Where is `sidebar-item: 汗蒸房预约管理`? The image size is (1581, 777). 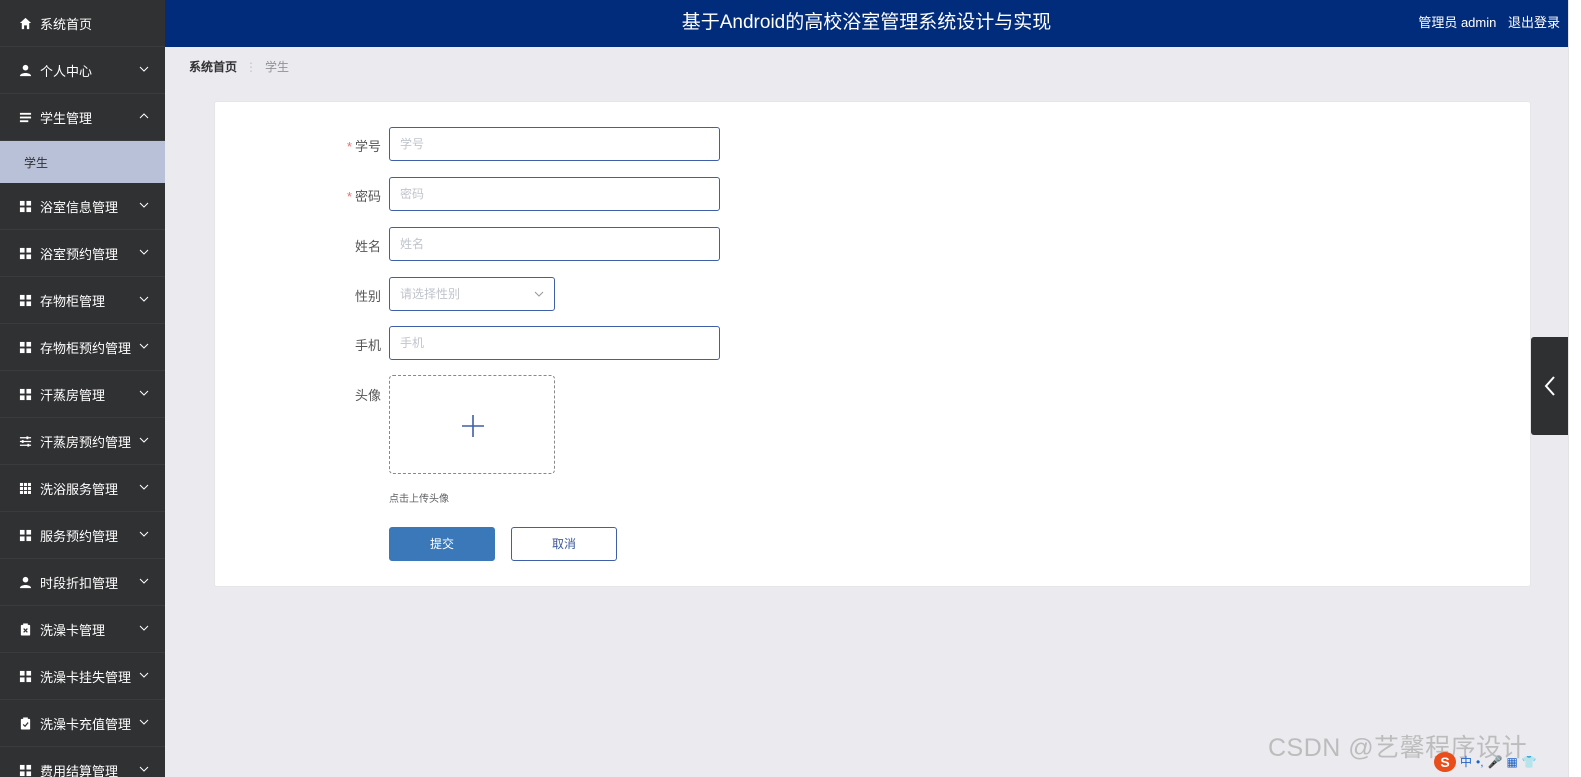
sidebar-item: 汗蒸房预约管理 is located at coordinates (82, 441).